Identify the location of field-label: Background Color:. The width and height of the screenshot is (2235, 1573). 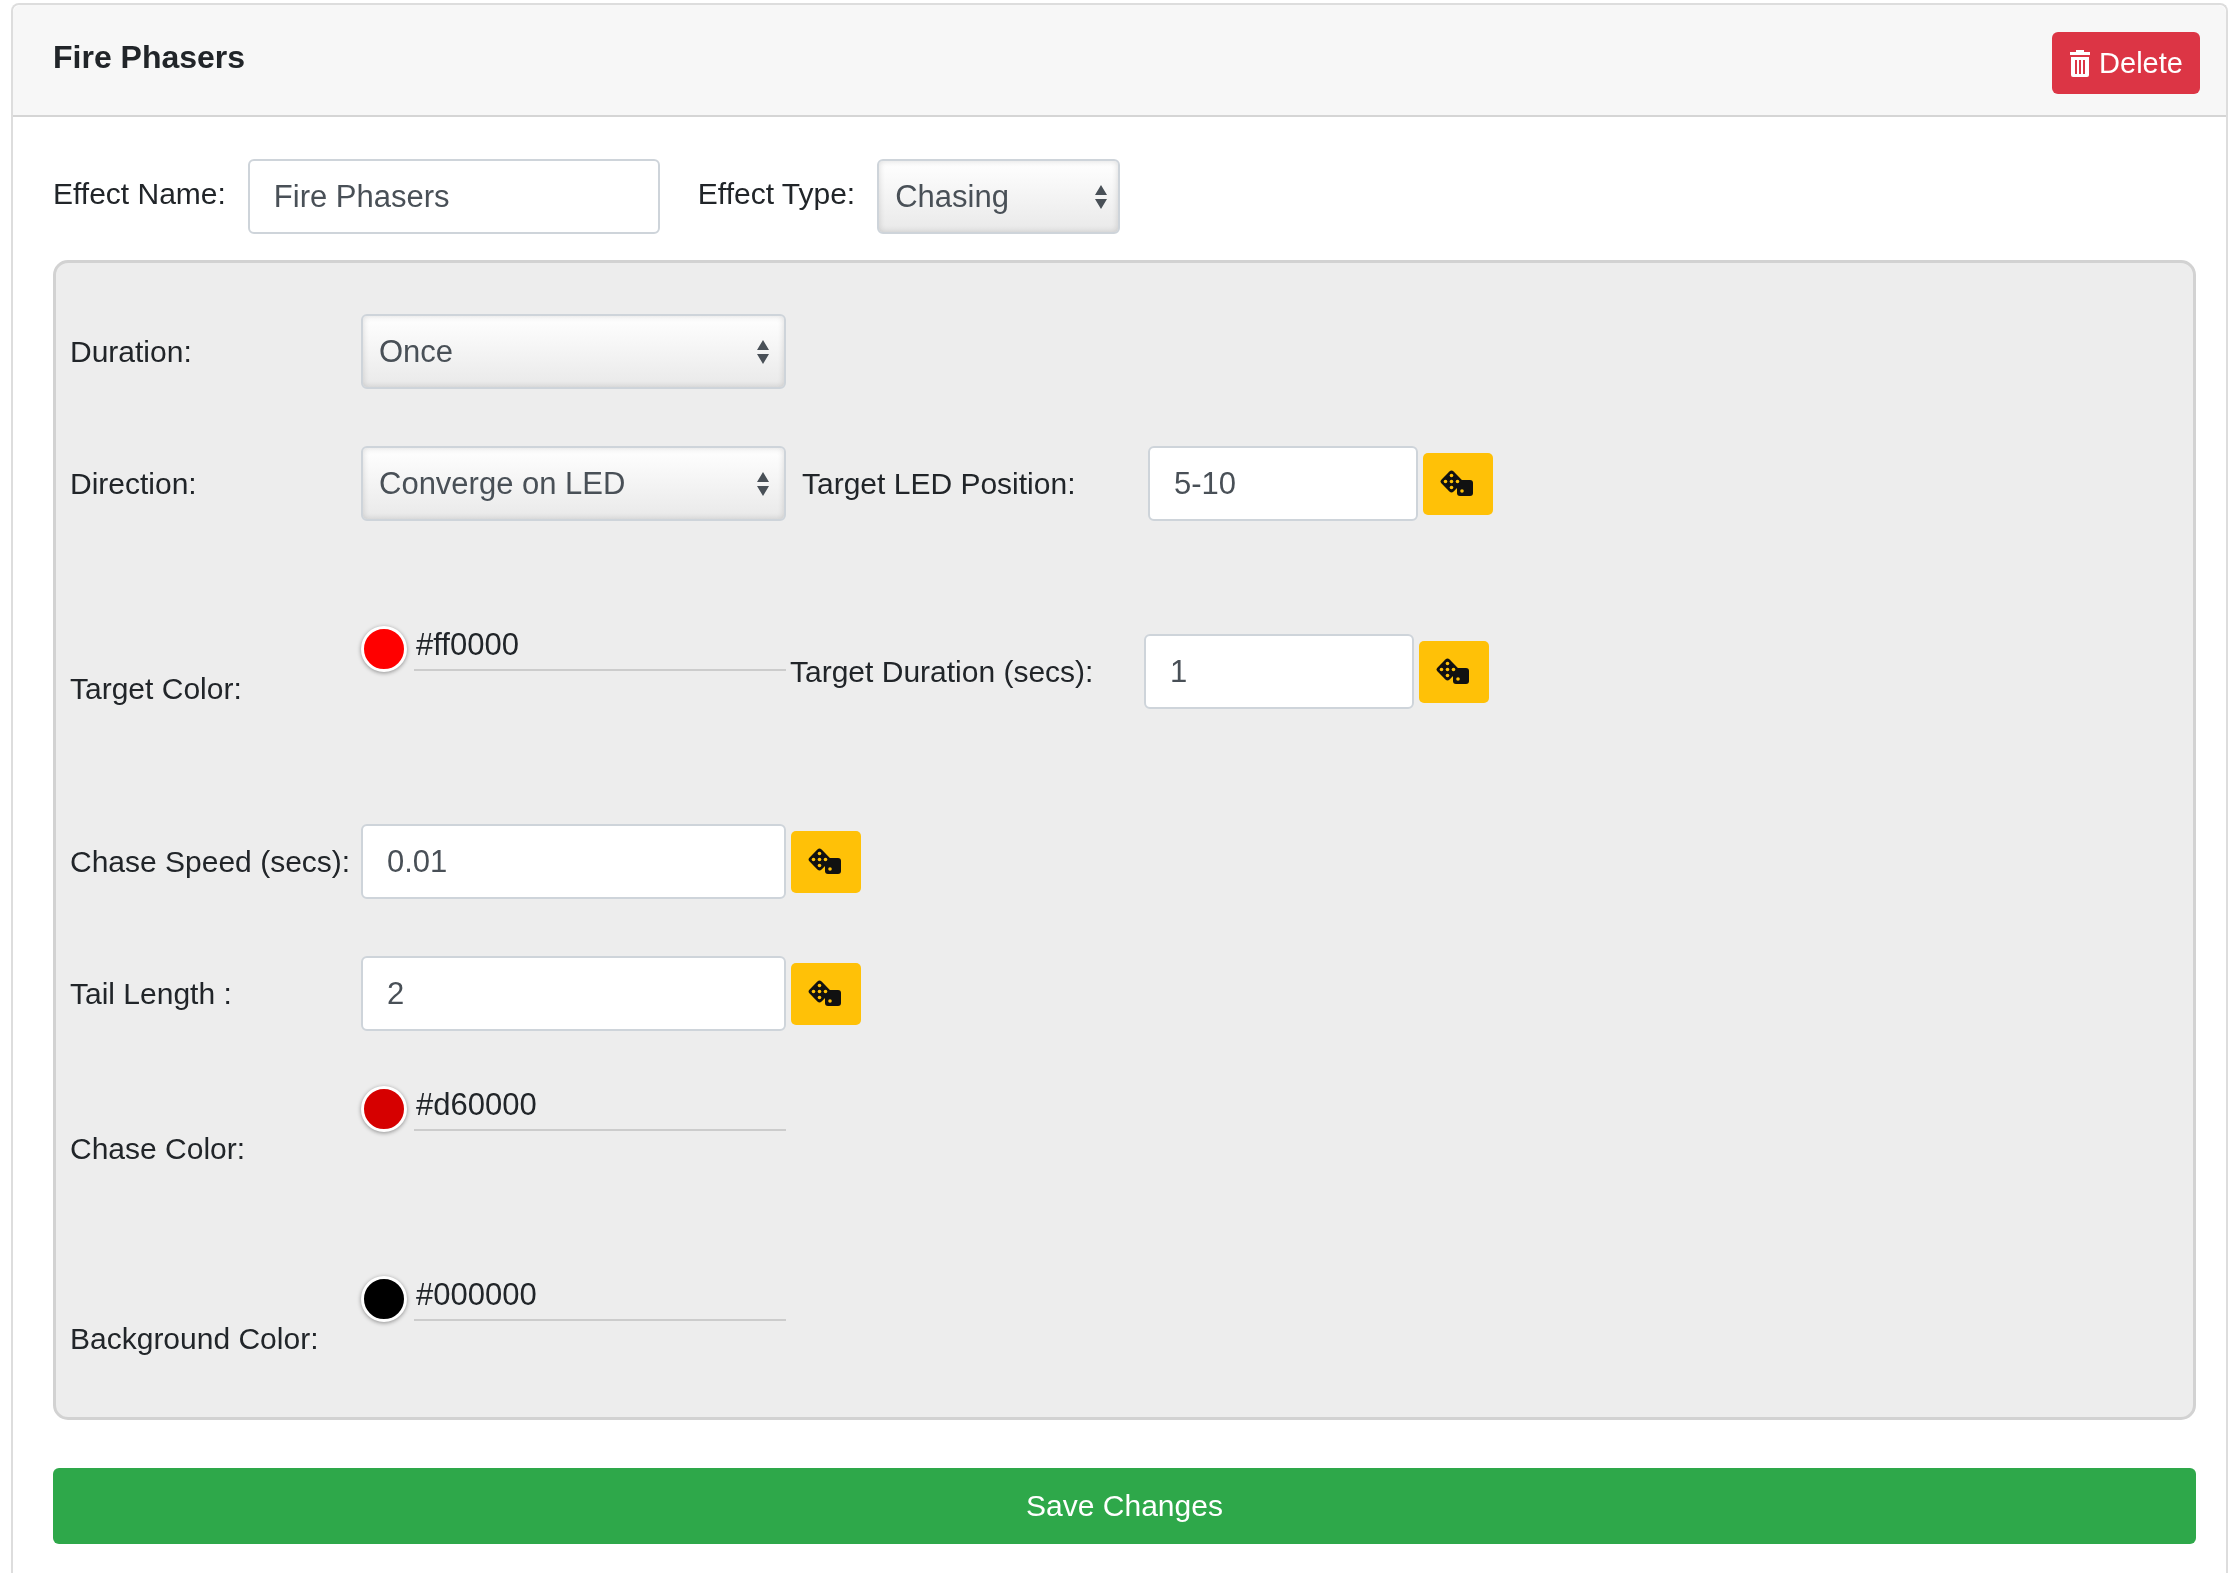
(194, 1338).